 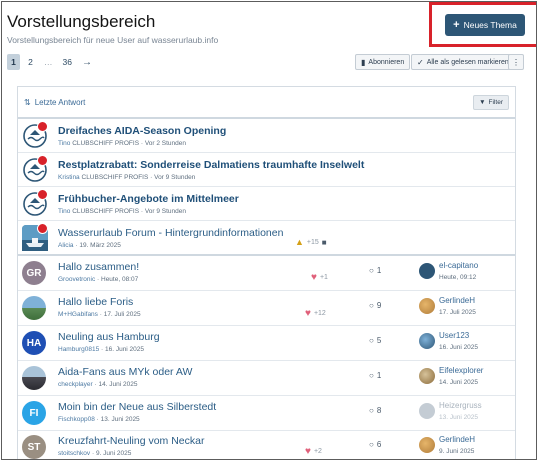 What do you see at coordinates (456, 24) in the screenshot?
I see `plus-icon: +` at bounding box center [456, 24].